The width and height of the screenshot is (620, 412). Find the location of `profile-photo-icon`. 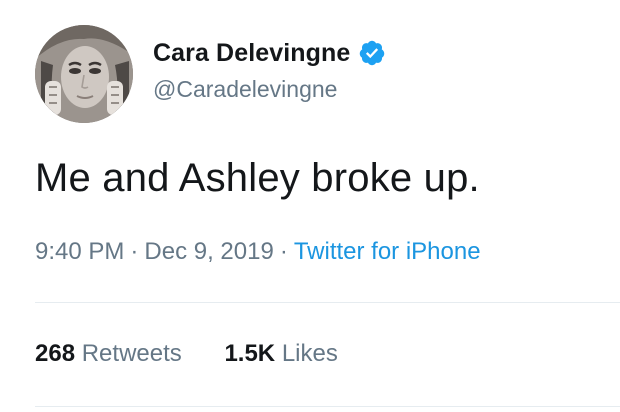

profile-photo-icon is located at coordinates (84, 74).